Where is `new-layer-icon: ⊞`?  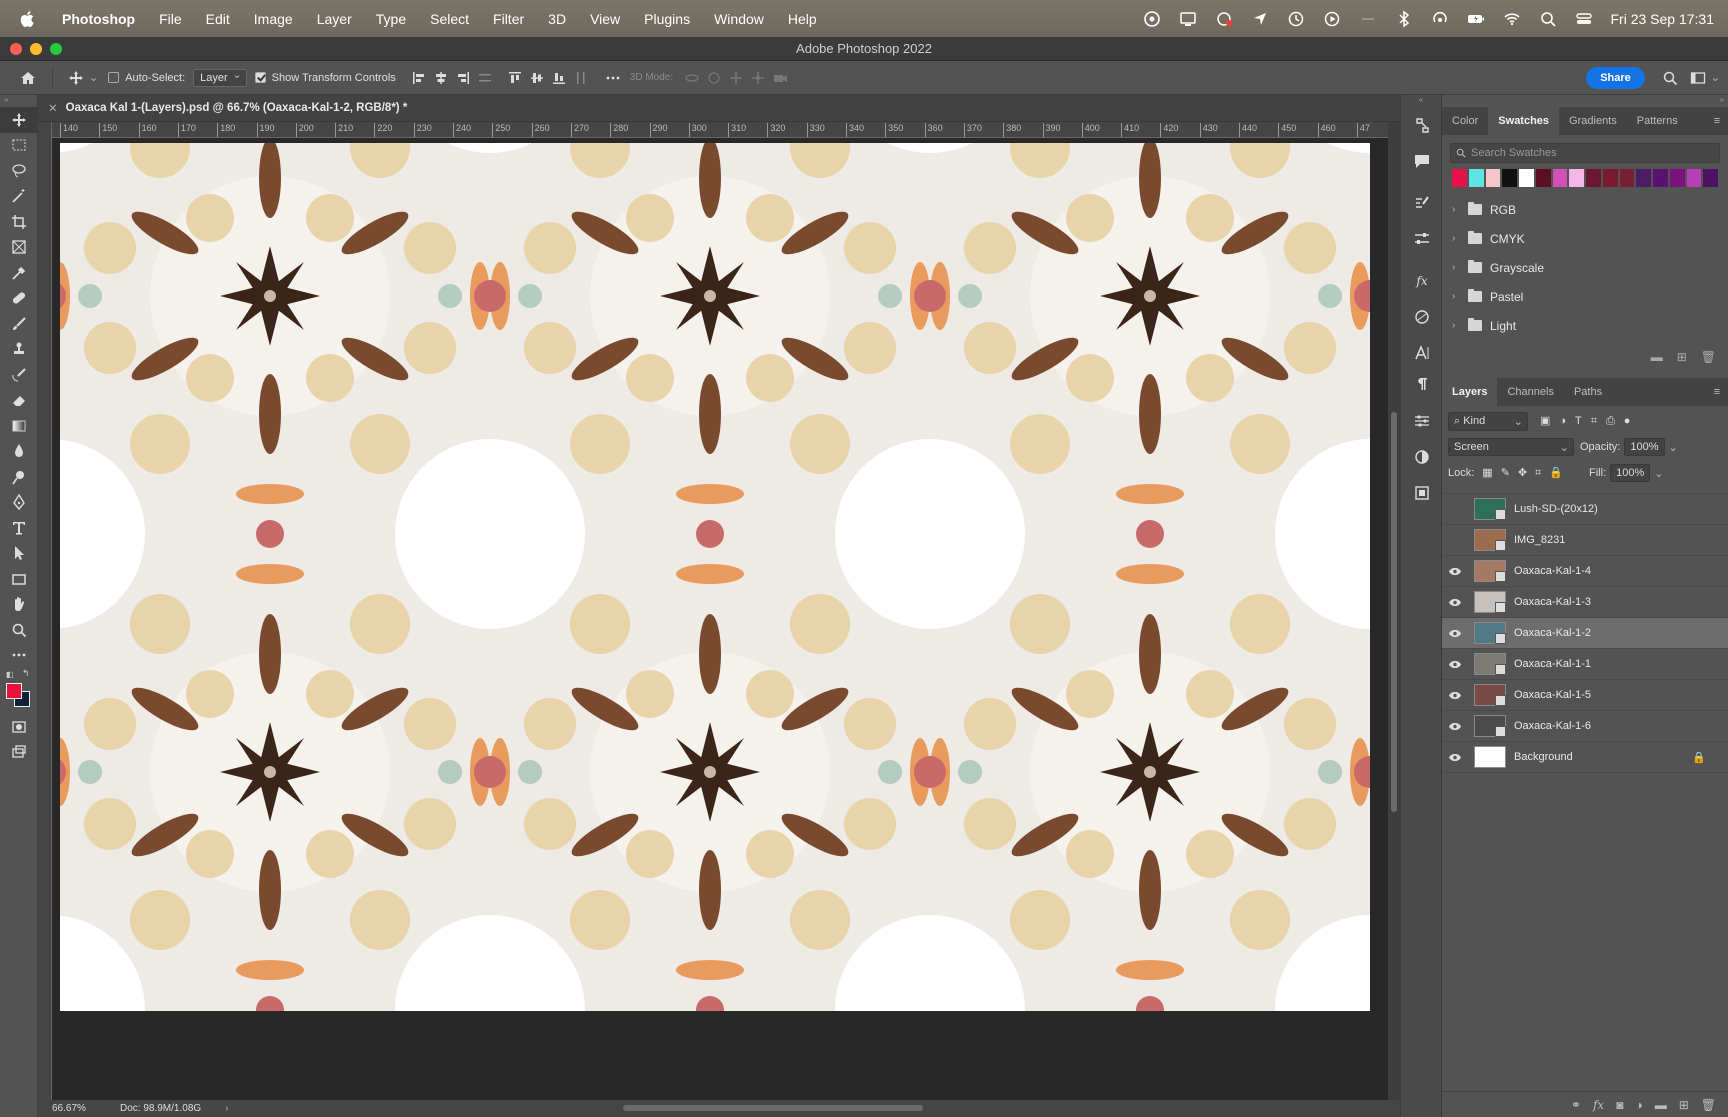
new-layer-icon: ⊞ is located at coordinates (1684, 1105).